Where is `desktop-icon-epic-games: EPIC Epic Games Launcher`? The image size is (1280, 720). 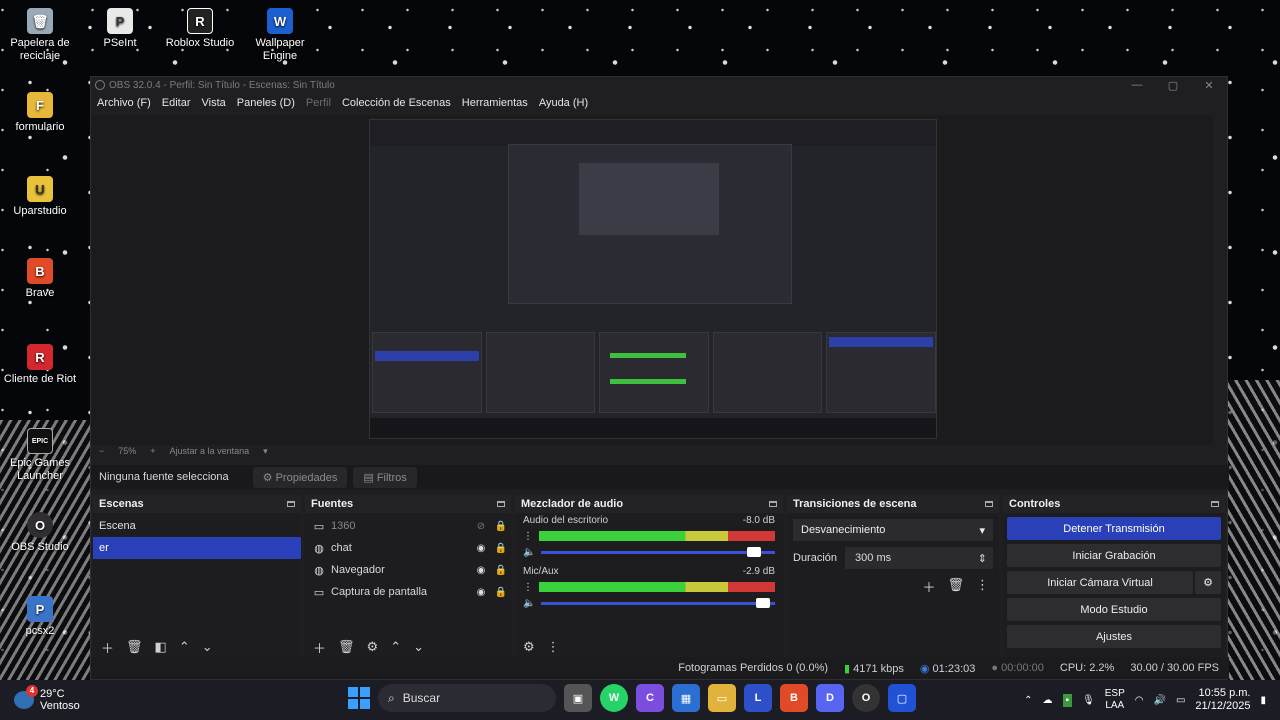 desktop-icon-epic-games: EPIC Epic Games Launcher is located at coordinates (40, 455).